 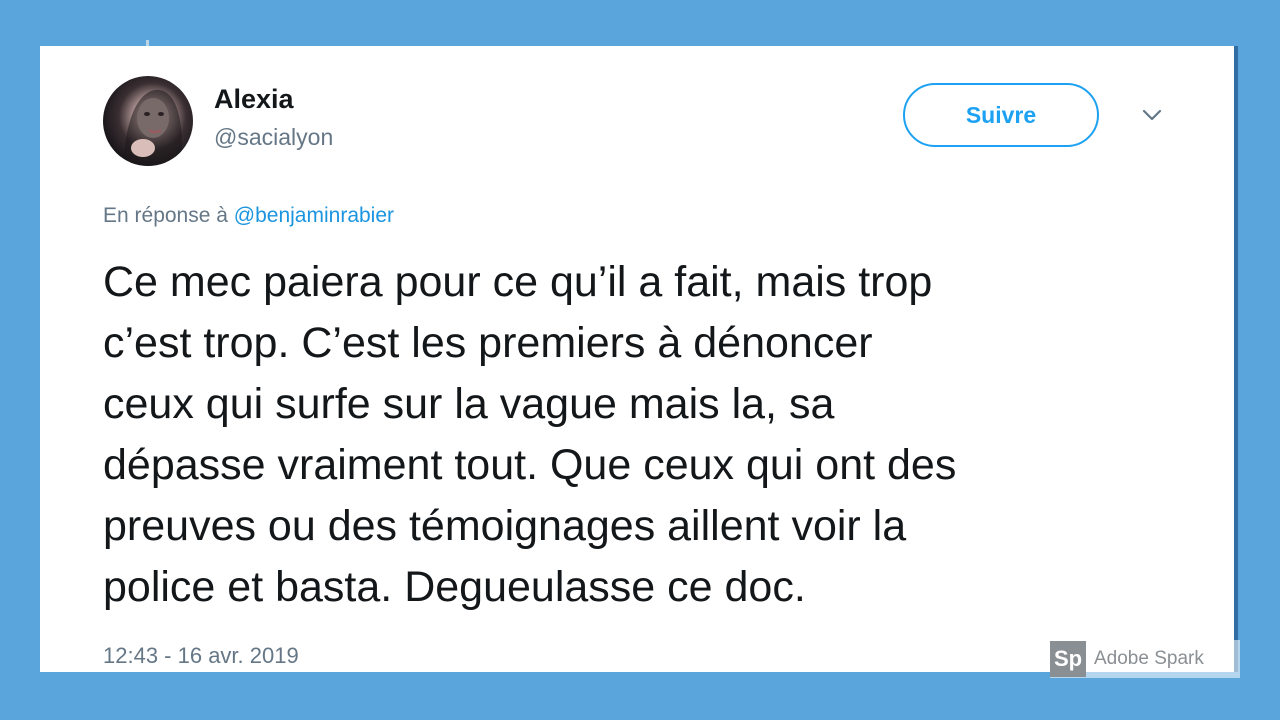 I want to click on tweet-text-line: ceux qui surfe sur la vague mais la, sa, so click(x=469, y=404).